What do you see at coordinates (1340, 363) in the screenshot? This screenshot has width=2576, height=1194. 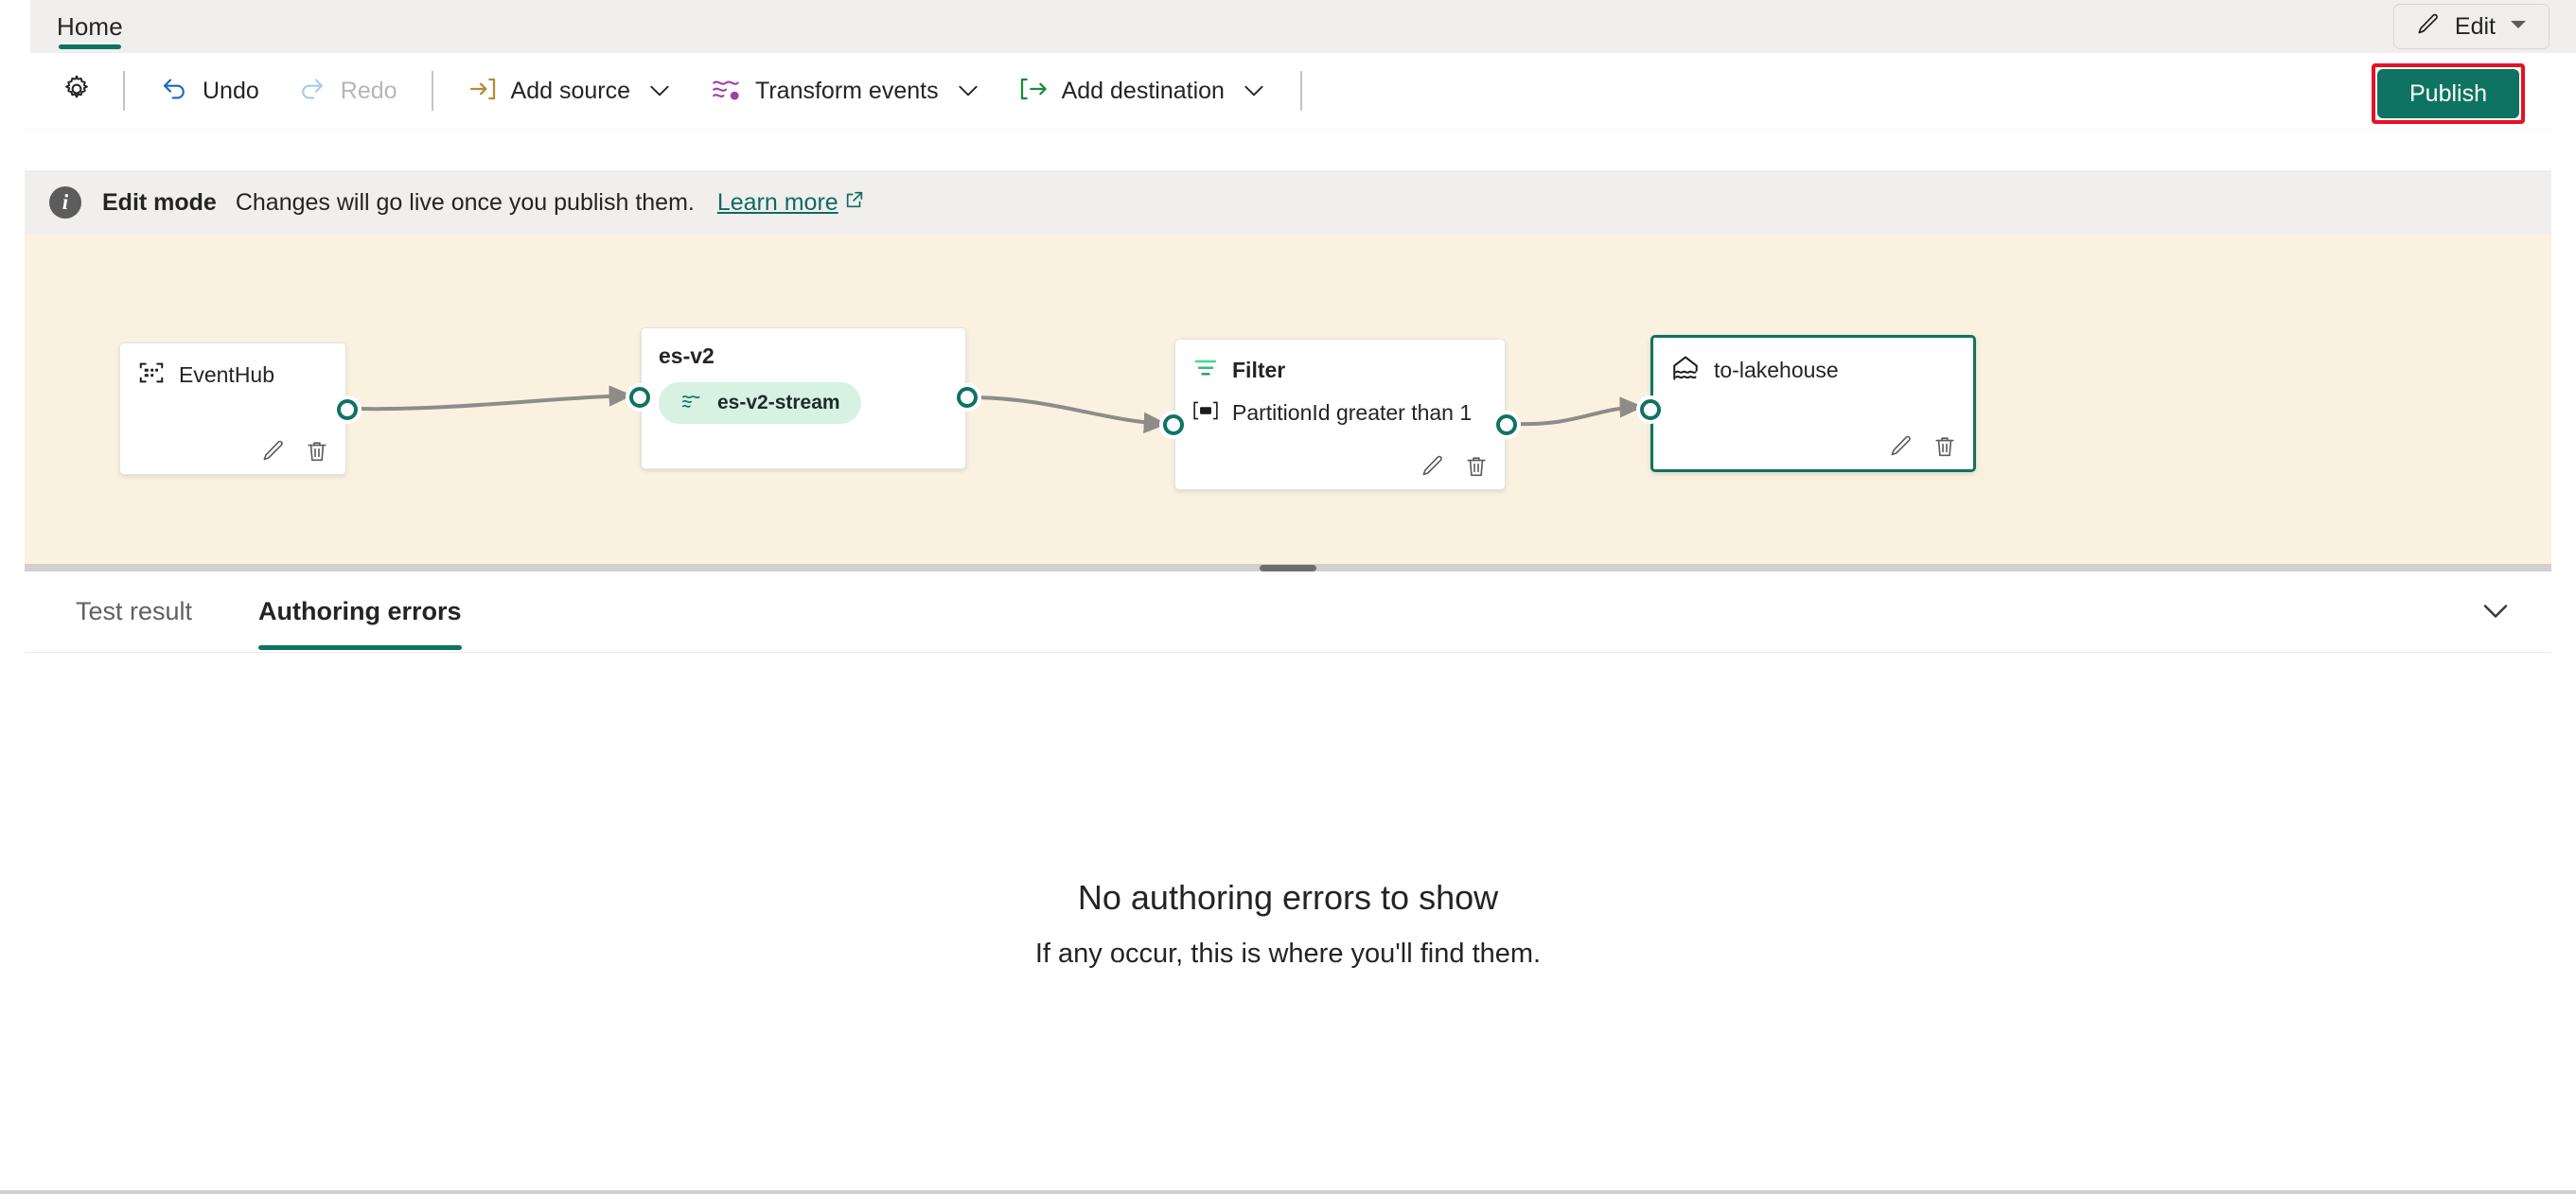 I see `node-header: Filter` at bounding box center [1340, 363].